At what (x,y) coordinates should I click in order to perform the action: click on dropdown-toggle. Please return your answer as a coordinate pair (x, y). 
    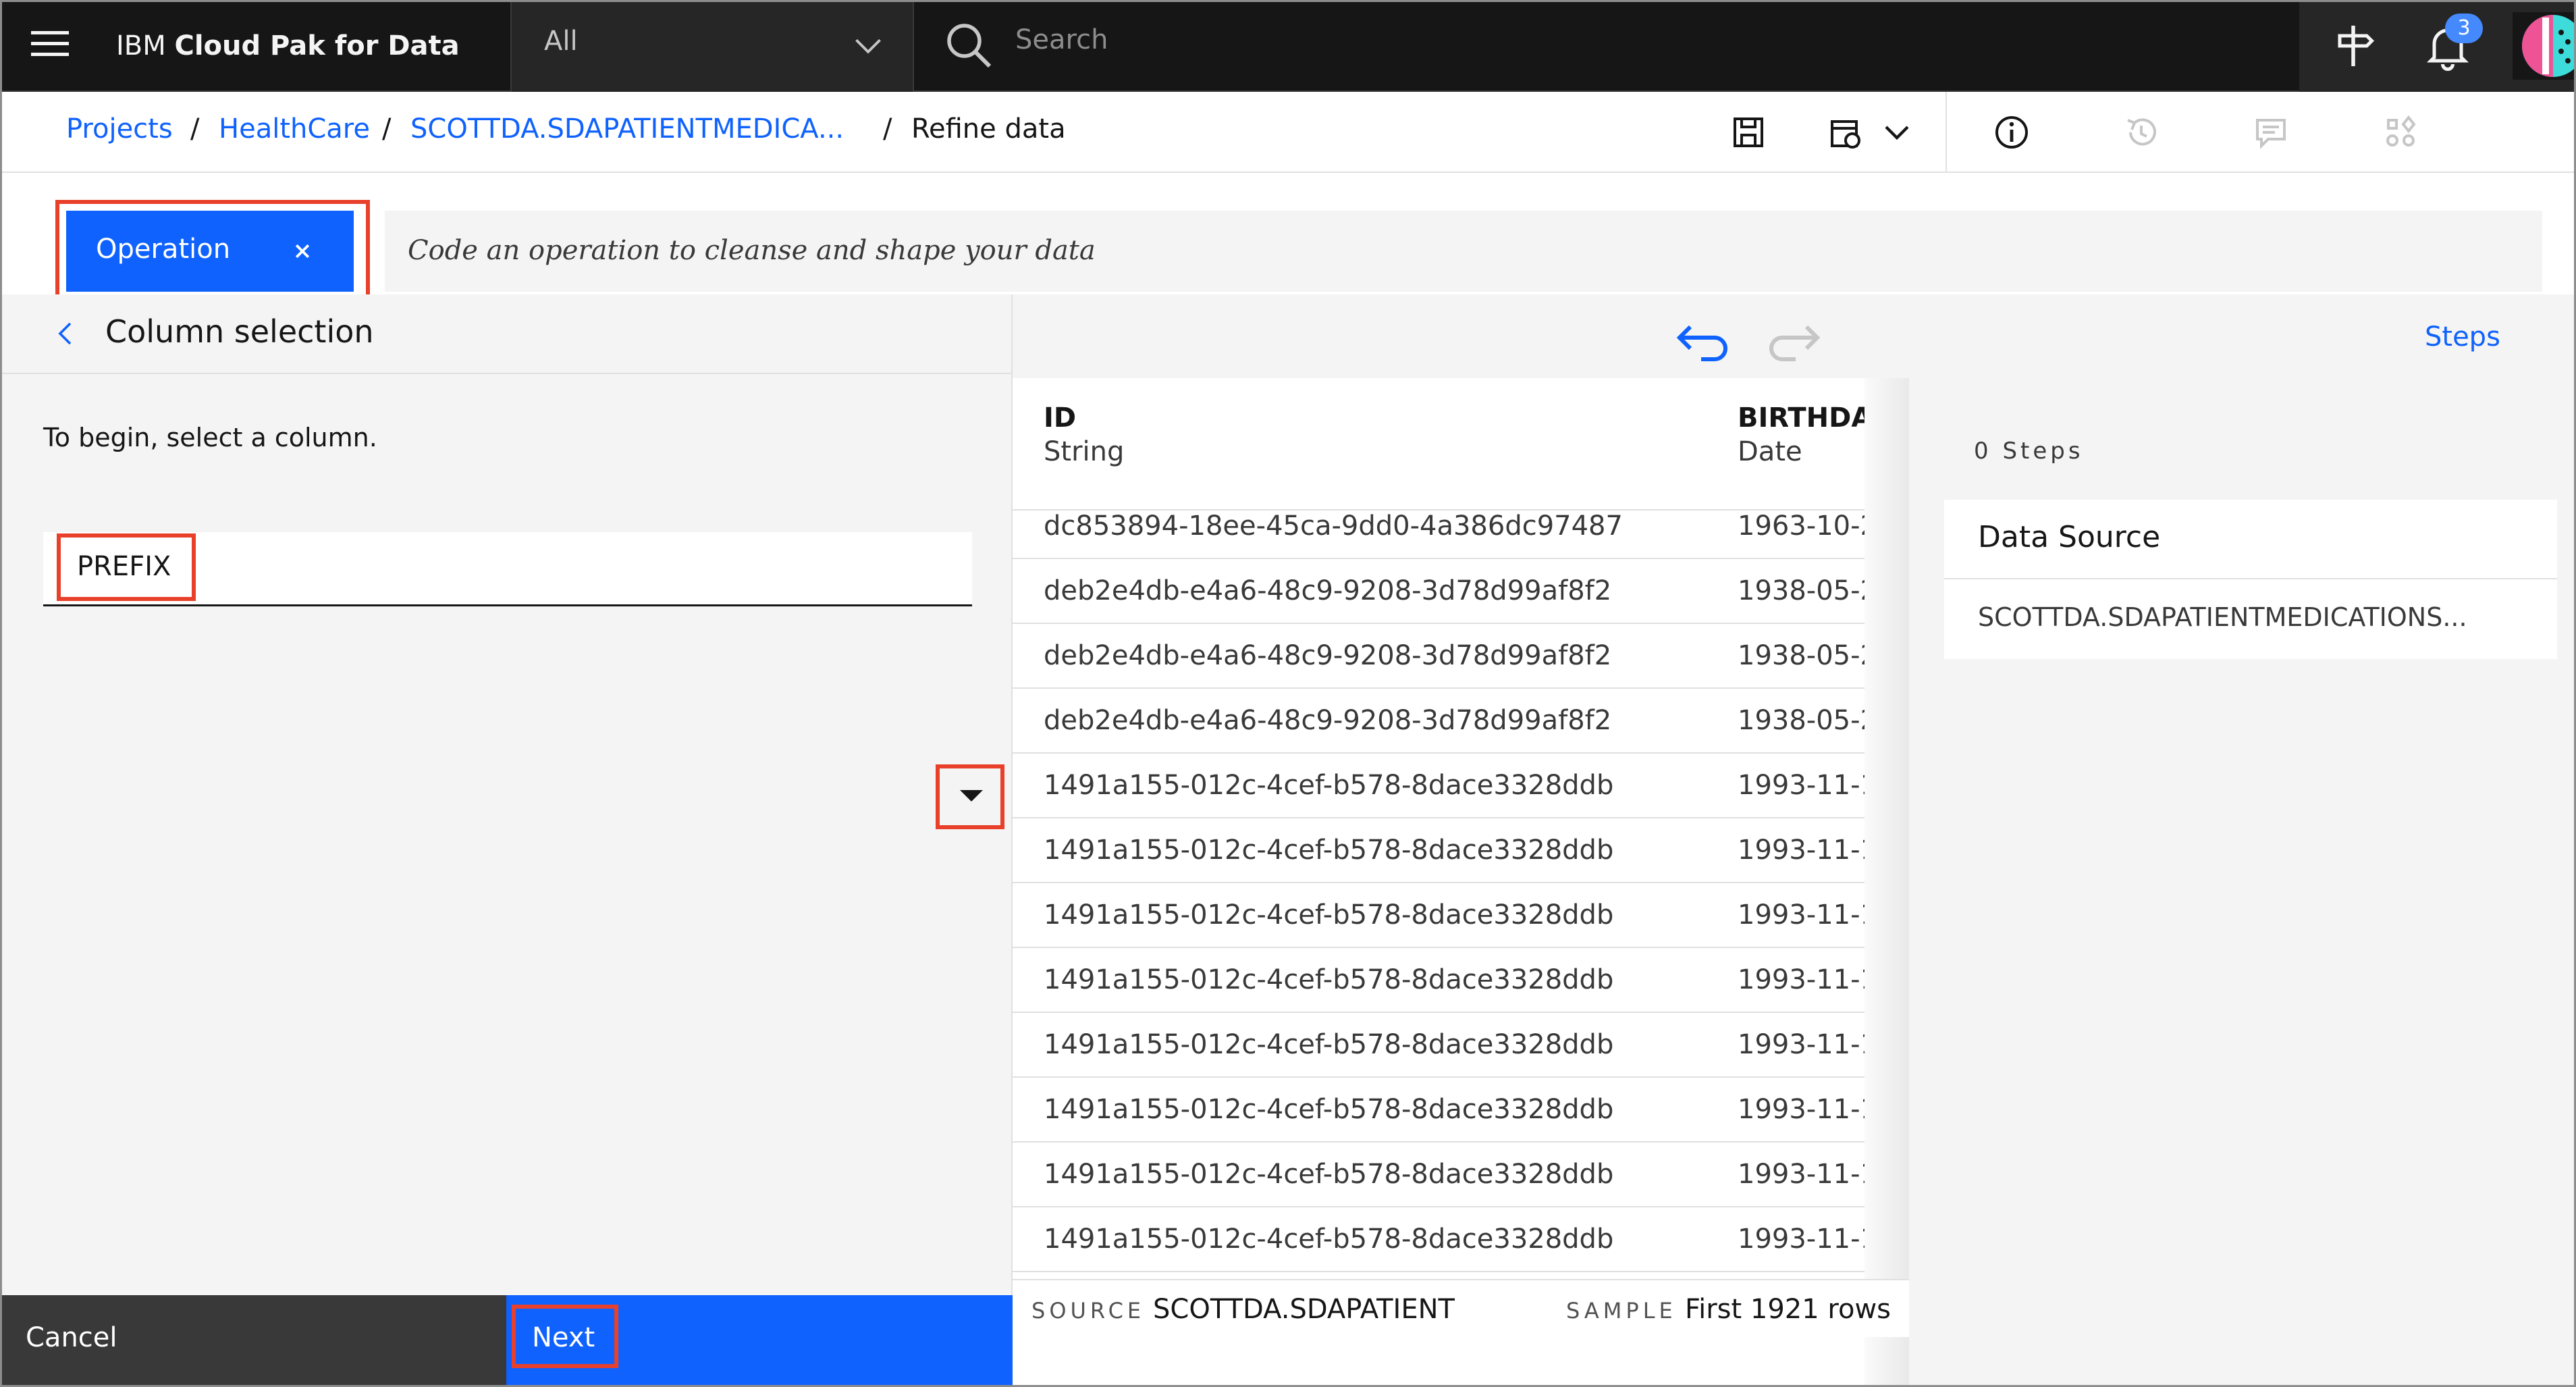
    Looking at the image, I should click on (970, 796).